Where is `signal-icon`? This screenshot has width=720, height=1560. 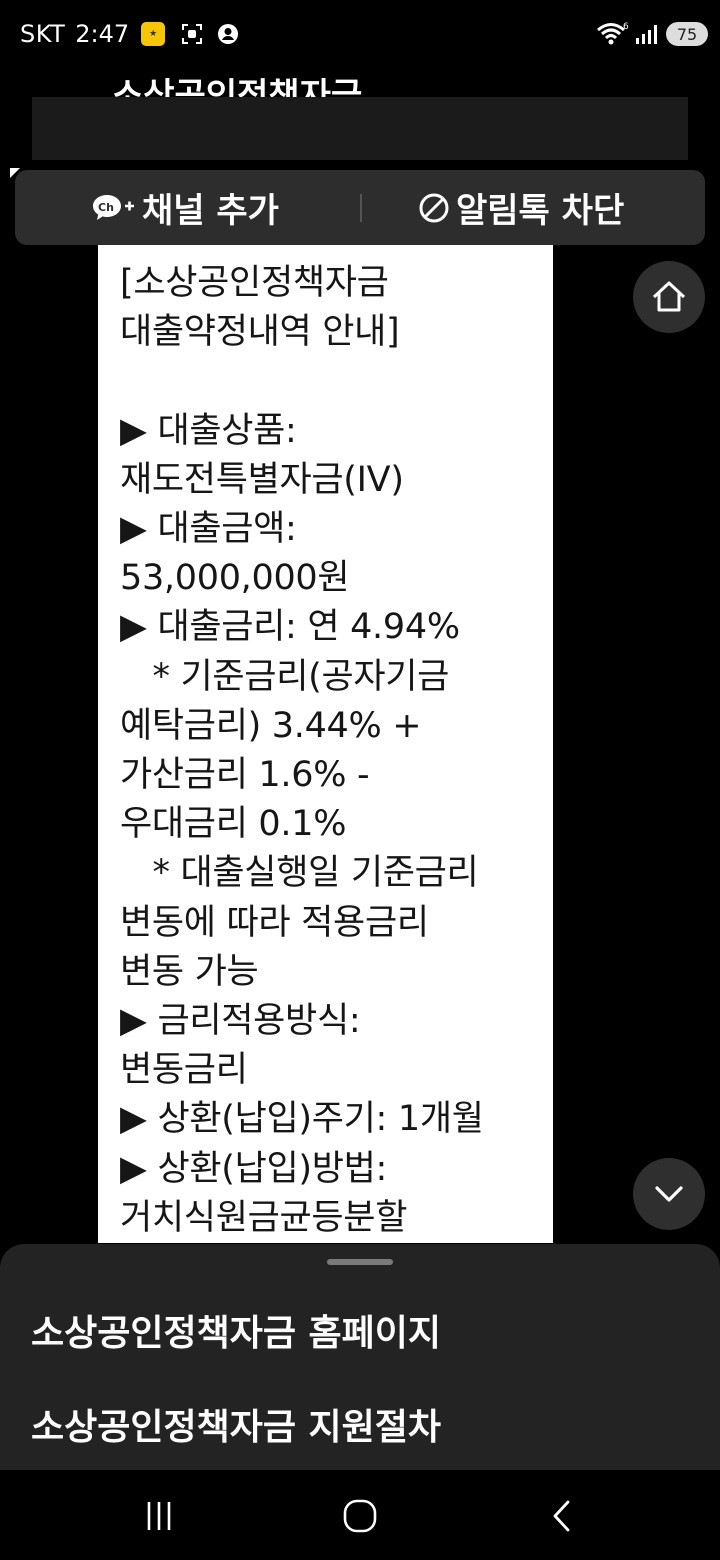
signal-icon is located at coordinates (646, 34).